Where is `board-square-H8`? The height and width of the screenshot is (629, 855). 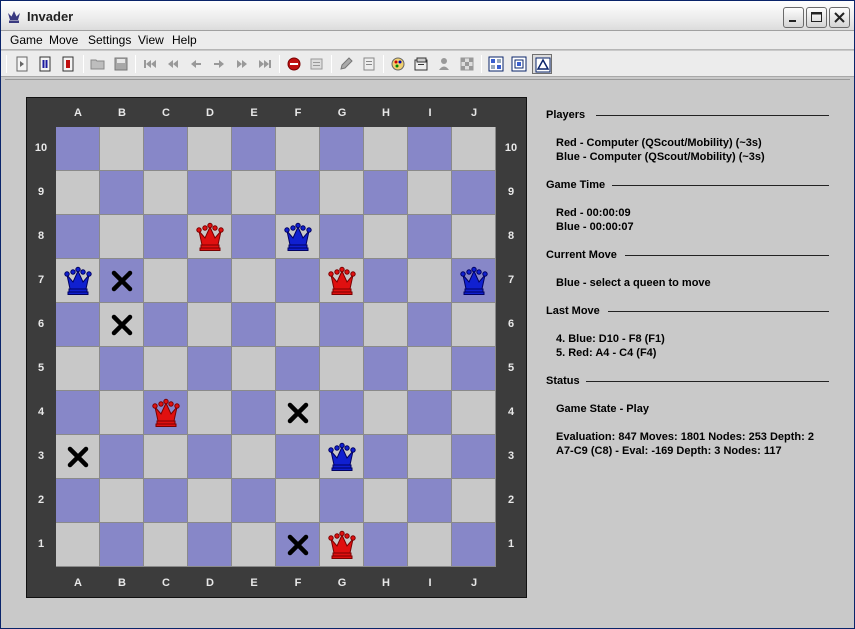
board-square-H8 is located at coordinates (386, 237).